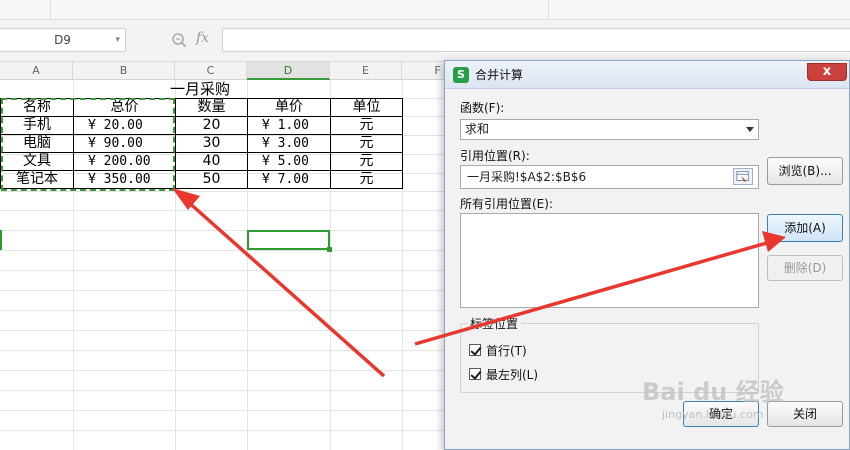 This screenshot has height=450, width=850. I want to click on watermark-url: jingyan.baidu.com, so click(713, 414).